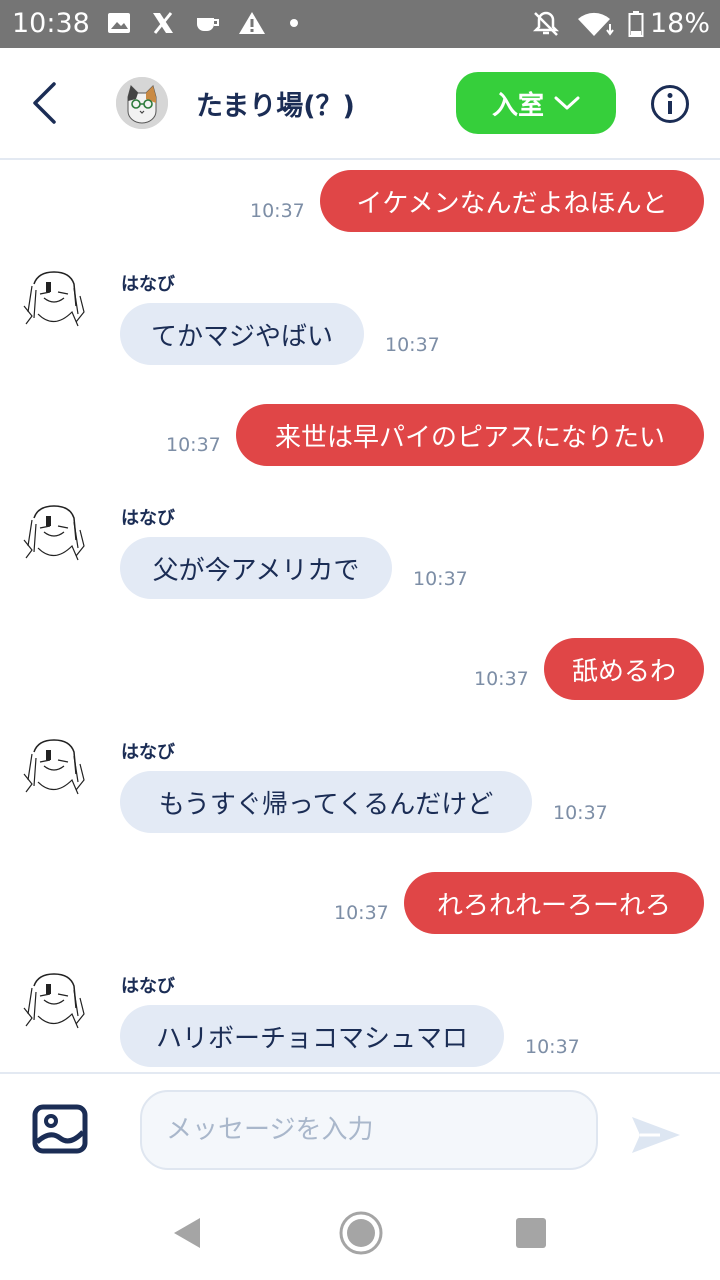  What do you see at coordinates (275, 103) in the screenshot?
I see `room-title: たまり場(？)` at bounding box center [275, 103].